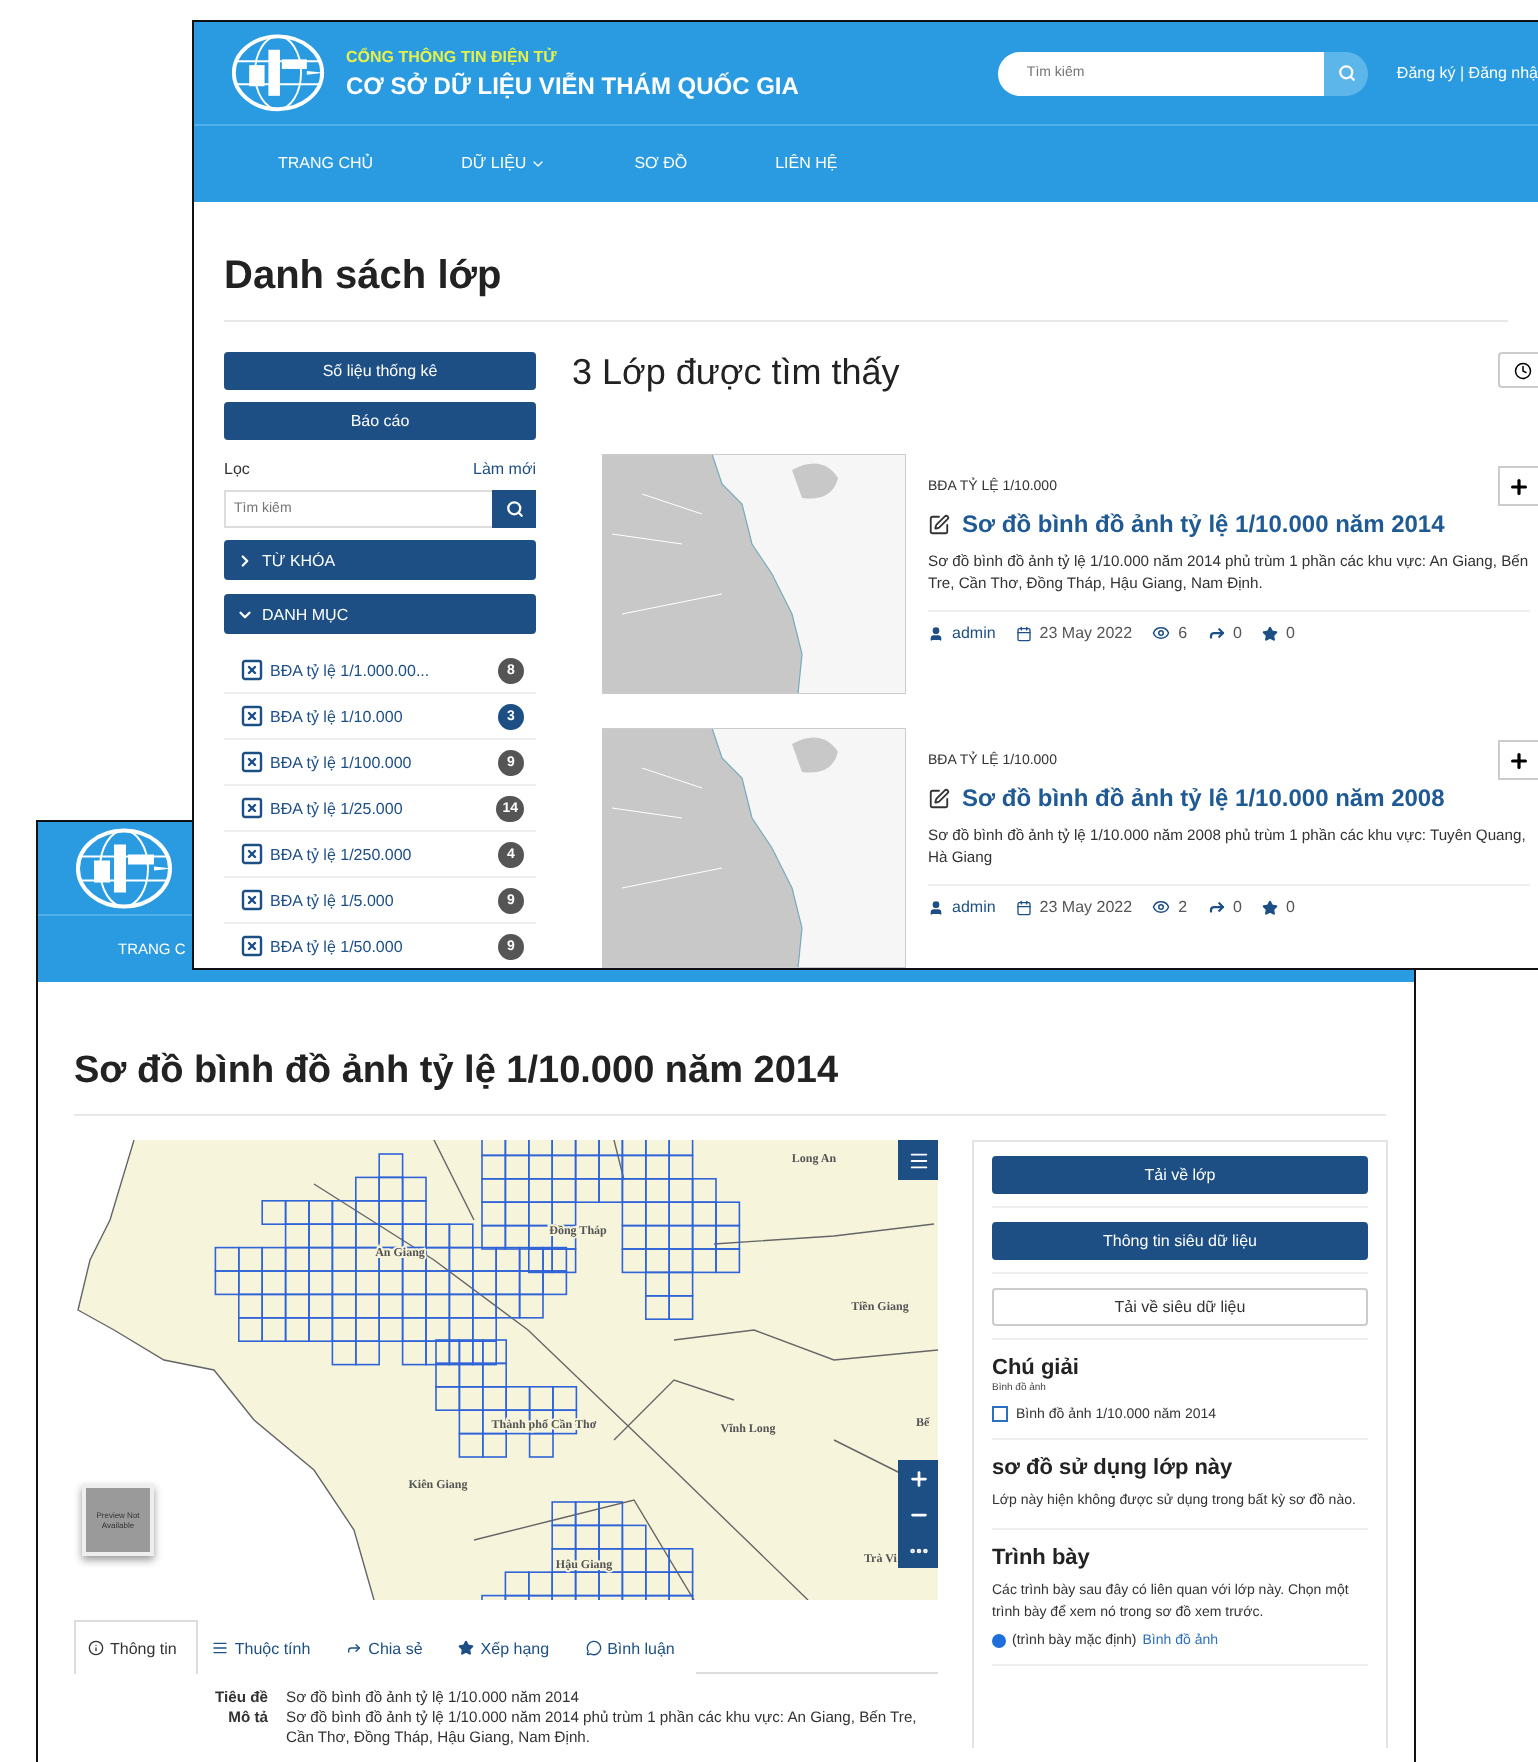 Image resolution: width=1538 pixels, height=1762 pixels. I want to click on views-count: 2, so click(1183, 907).